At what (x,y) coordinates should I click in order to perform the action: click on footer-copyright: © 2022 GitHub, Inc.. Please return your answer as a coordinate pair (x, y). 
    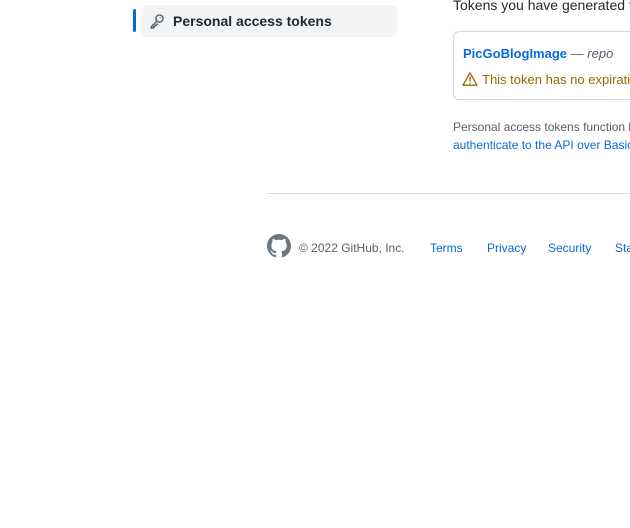
    Looking at the image, I should click on (352, 248).